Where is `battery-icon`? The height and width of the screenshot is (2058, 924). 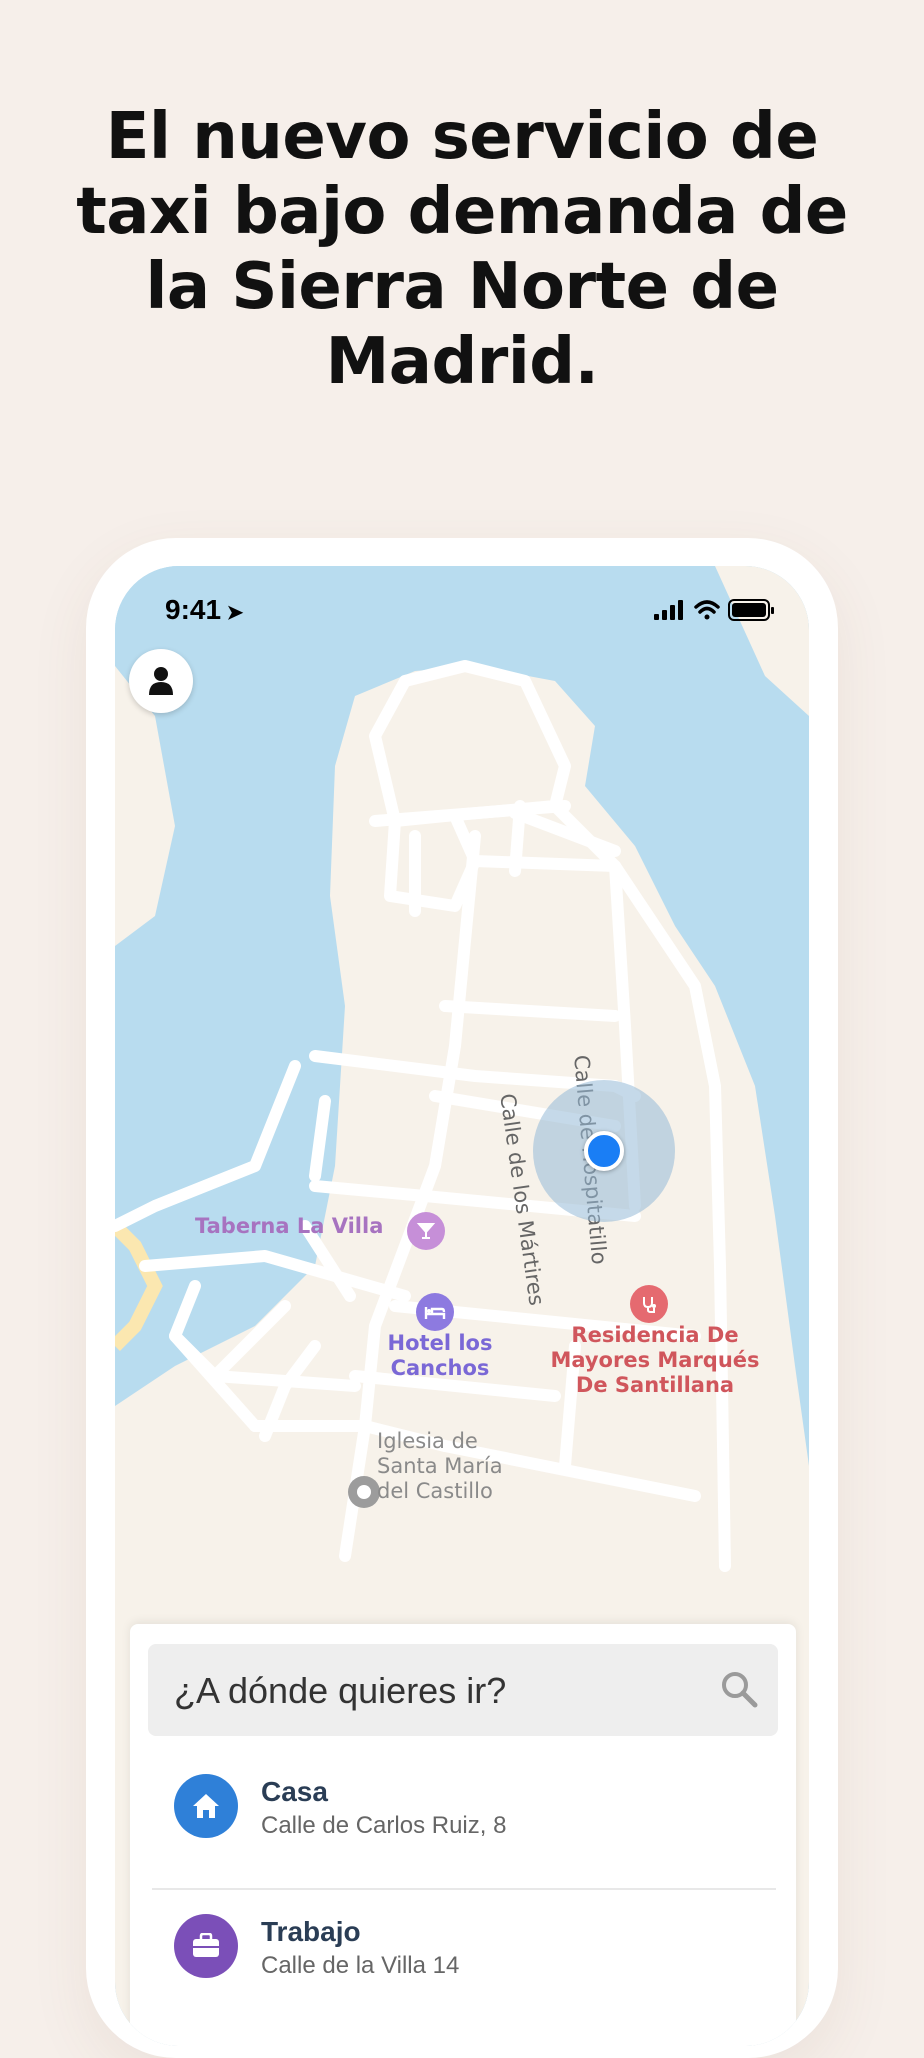 battery-icon is located at coordinates (751, 610).